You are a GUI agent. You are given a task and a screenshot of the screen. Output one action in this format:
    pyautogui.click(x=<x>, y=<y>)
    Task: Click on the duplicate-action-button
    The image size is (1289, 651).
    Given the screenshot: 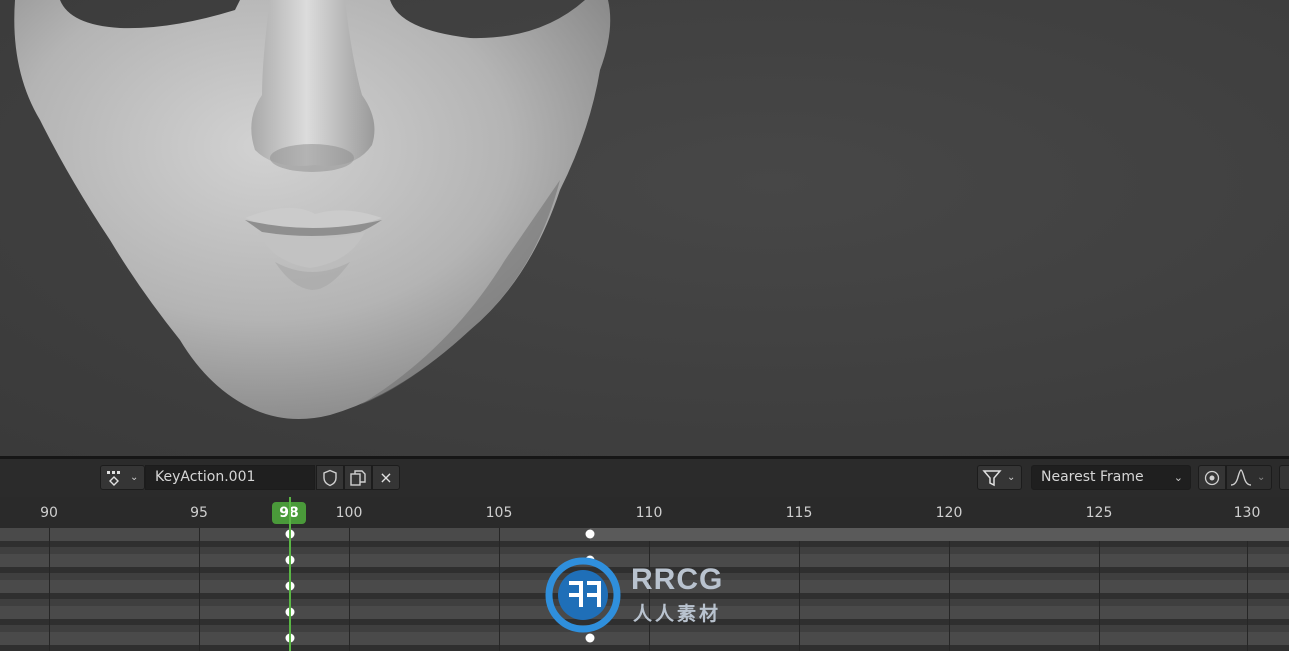 What is the action you would take?
    pyautogui.click(x=358, y=477)
    